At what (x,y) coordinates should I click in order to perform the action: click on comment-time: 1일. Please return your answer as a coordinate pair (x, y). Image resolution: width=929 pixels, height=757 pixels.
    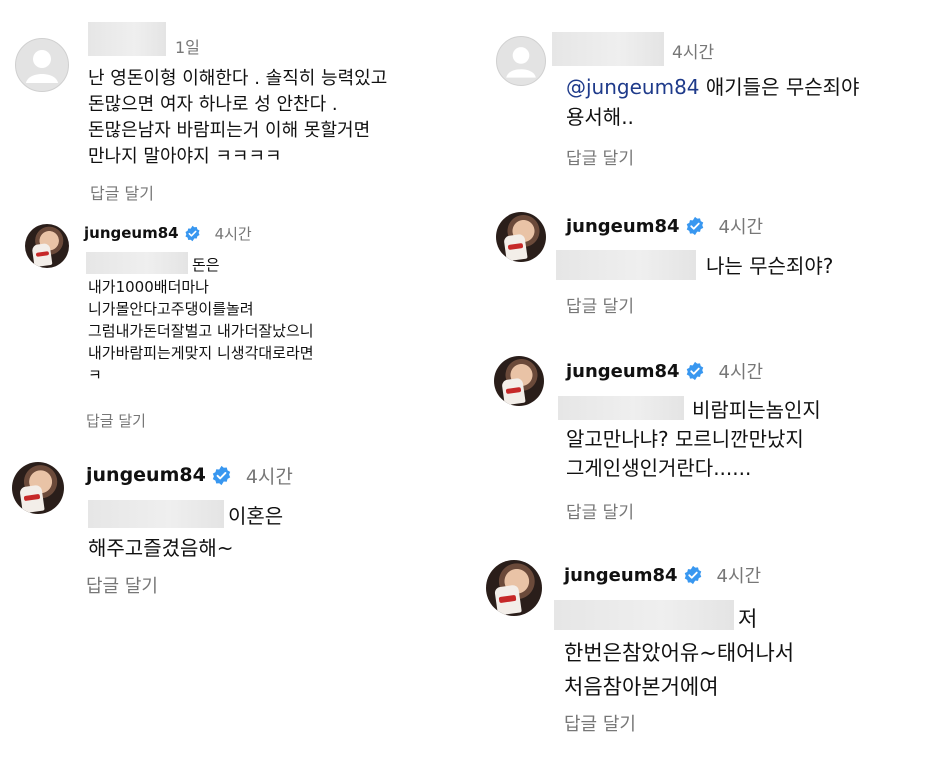
    Looking at the image, I should click on (187, 47).